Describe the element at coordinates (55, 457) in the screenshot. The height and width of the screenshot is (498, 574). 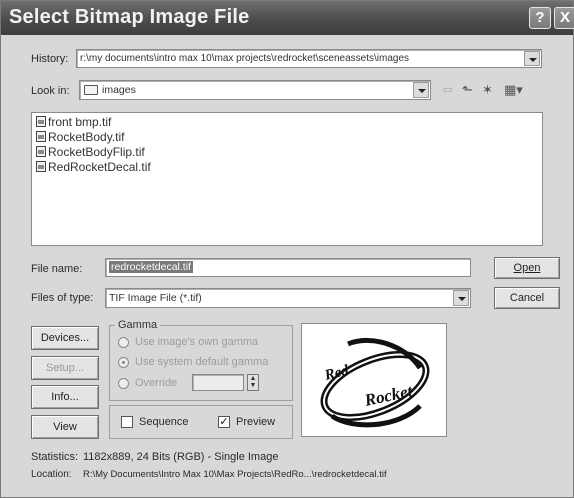
I see `statistics-label: Statistics:` at that location.